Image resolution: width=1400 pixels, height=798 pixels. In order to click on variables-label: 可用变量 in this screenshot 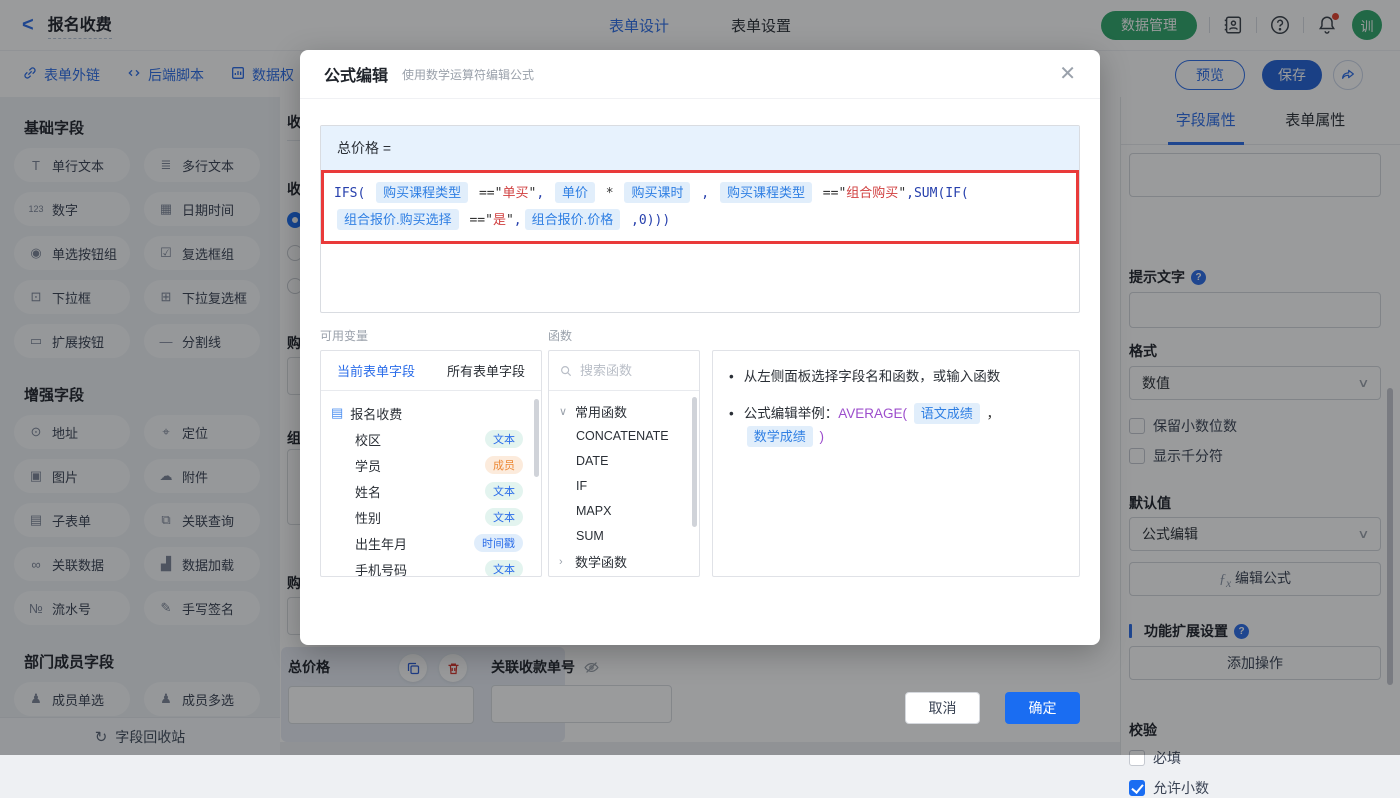, I will do `click(344, 336)`.